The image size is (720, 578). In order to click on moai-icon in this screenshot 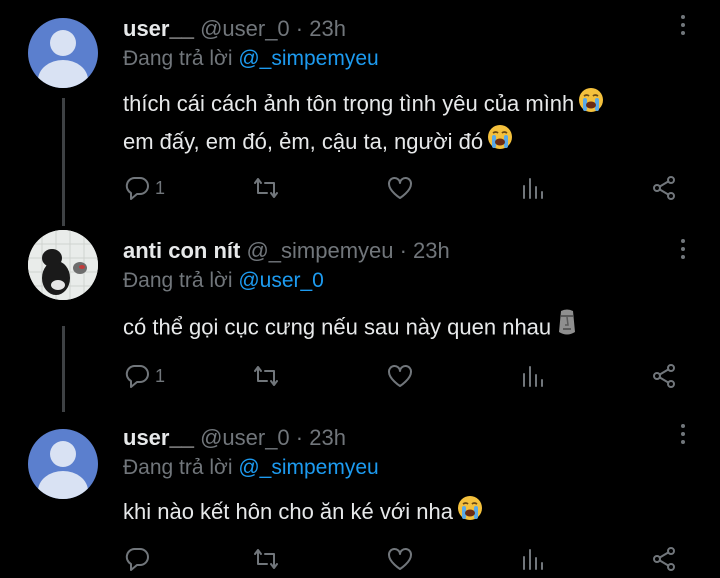, I will do `click(567, 328)`.